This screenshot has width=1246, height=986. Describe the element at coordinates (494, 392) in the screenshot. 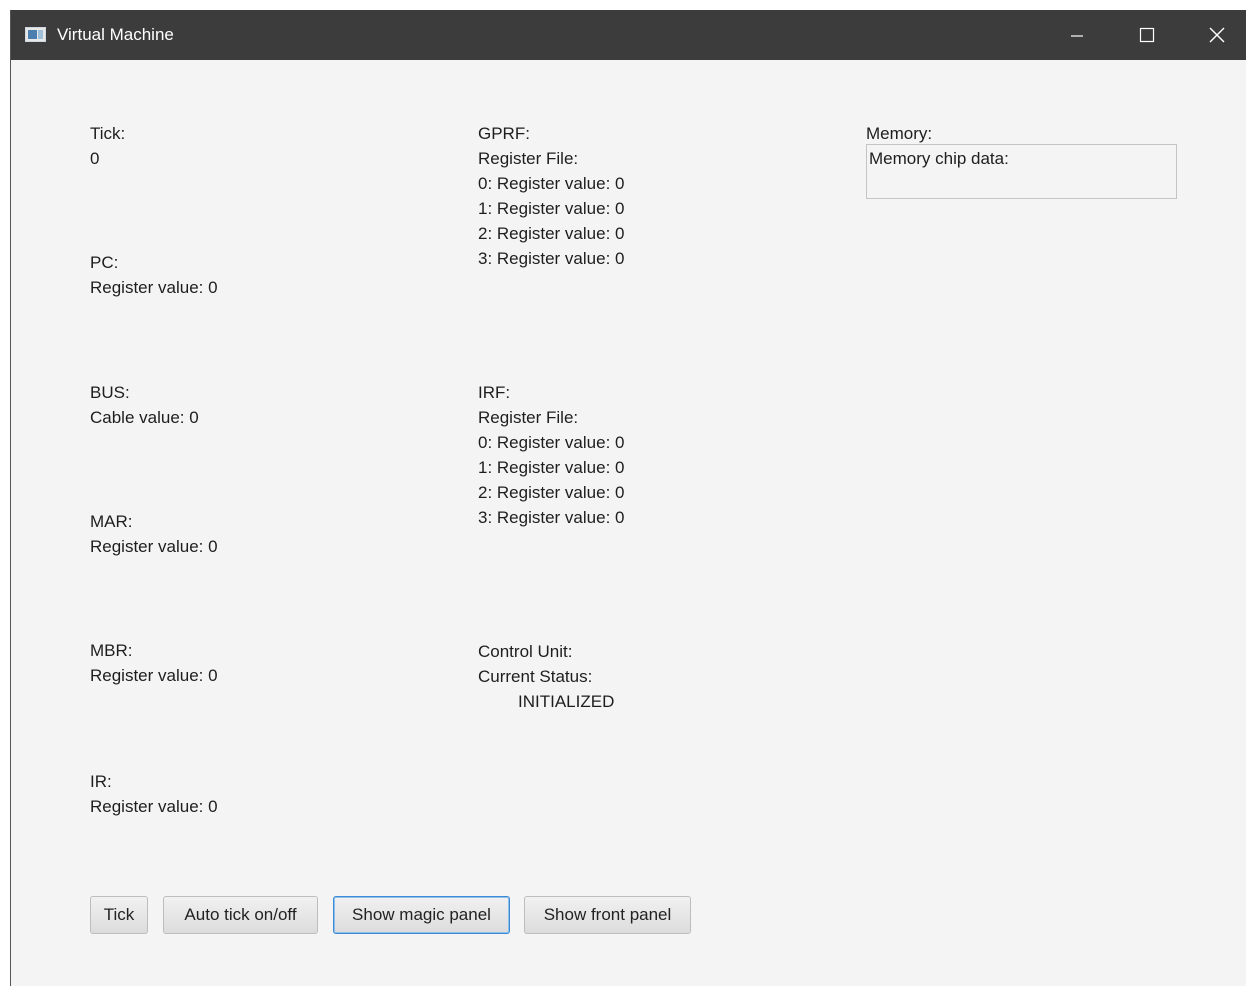

I see `irf-label: IRF:` at that location.